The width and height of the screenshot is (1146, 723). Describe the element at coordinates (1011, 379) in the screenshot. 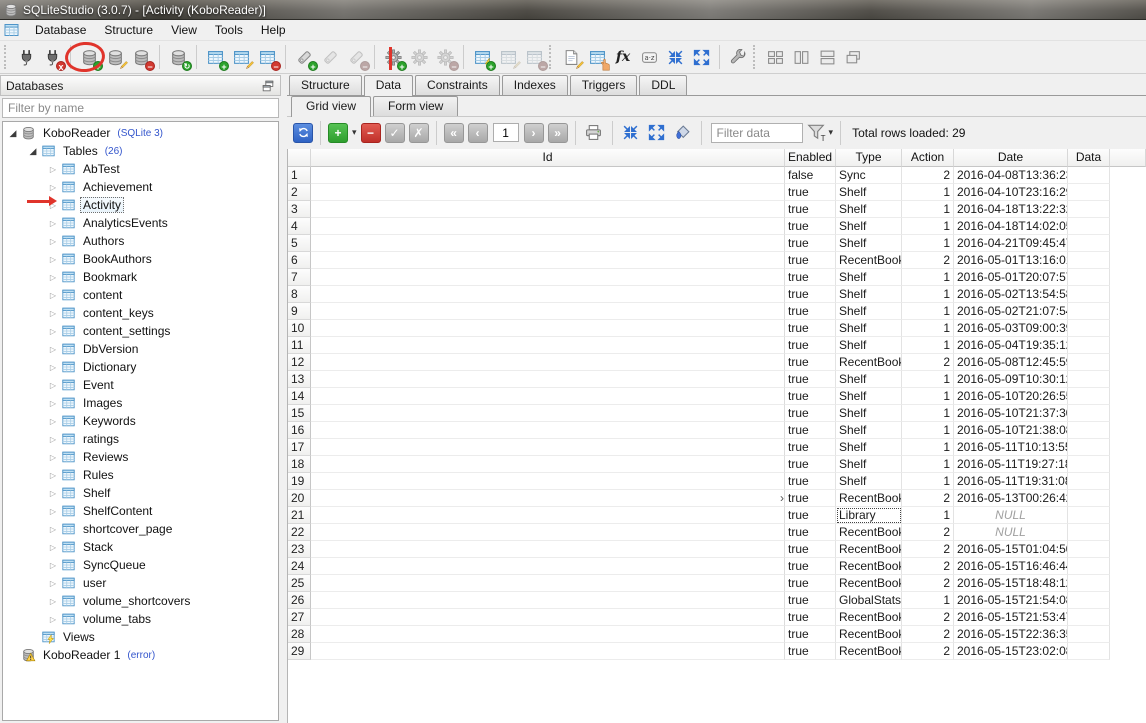

I see `cell-date: 2016-05-09T10:30:12` at that location.